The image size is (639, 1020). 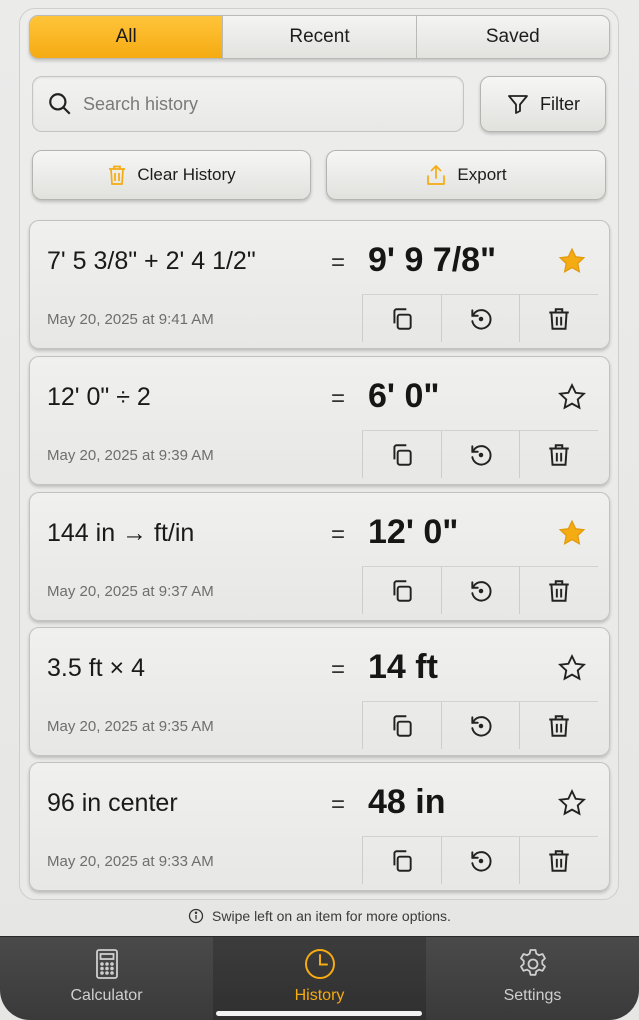 What do you see at coordinates (99, 397) in the screenshot?
I see `history-expression: 12' 0" ÷ 2` at bounding box center [99, 397].